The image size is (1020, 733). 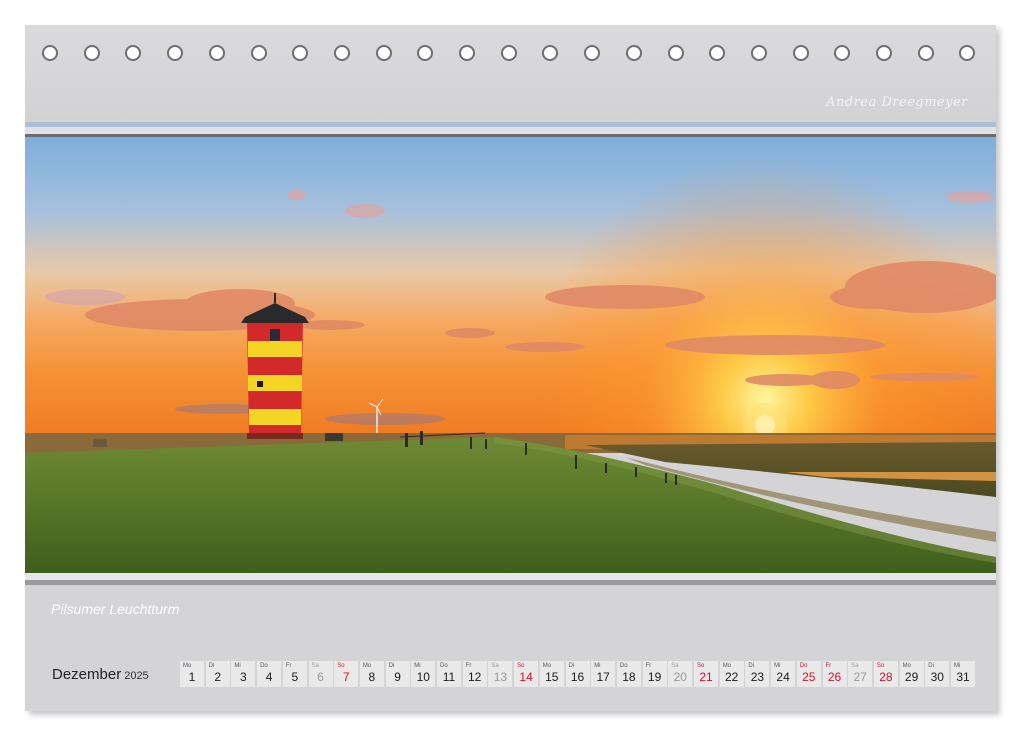 What do you see at coordinates (963, 677) in the screenshot?
I see `day-number: 31` at bounding box center [963, 677].